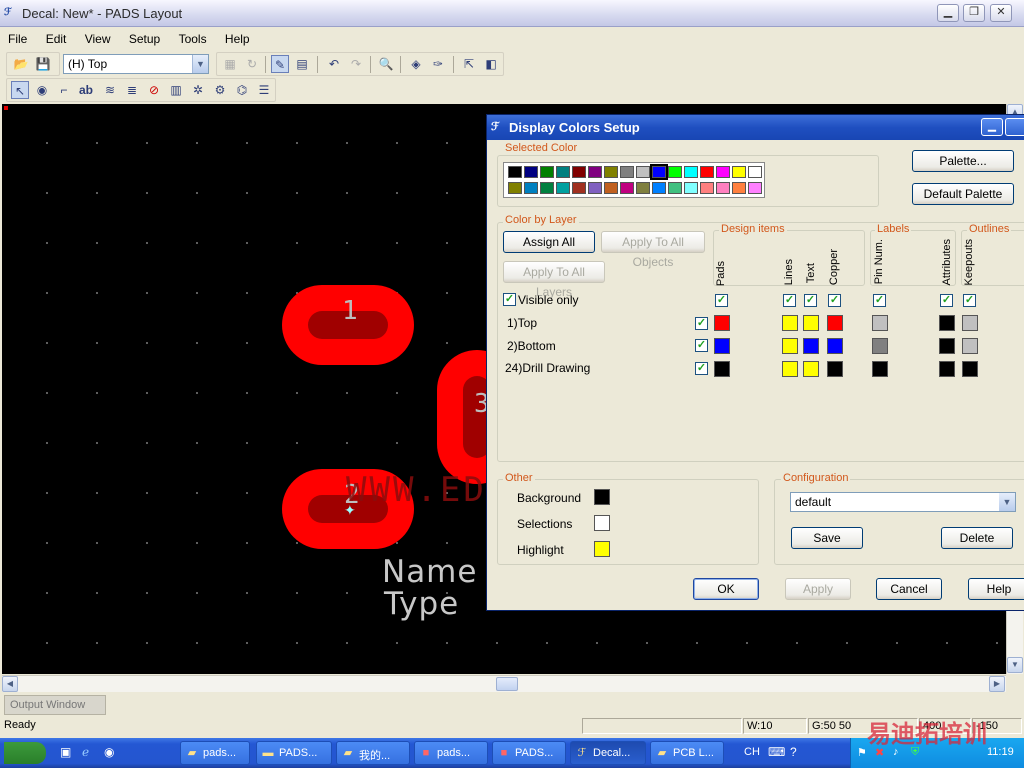  Describe the element at coordinates (602, 523) in the screenshot. I see `selections-color-swatch` at that location.